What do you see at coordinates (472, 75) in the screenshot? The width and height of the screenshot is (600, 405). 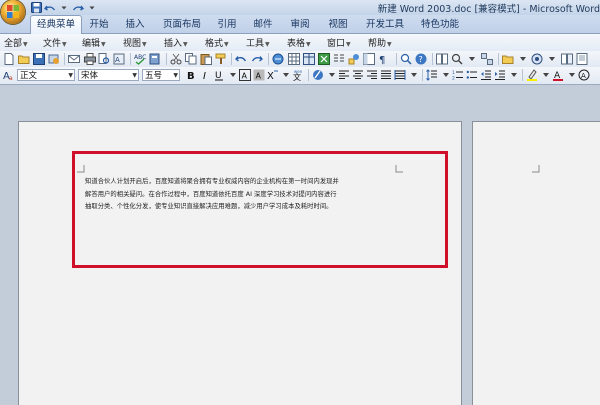 I see `bullets-icon` at bounding box center [472, 75].